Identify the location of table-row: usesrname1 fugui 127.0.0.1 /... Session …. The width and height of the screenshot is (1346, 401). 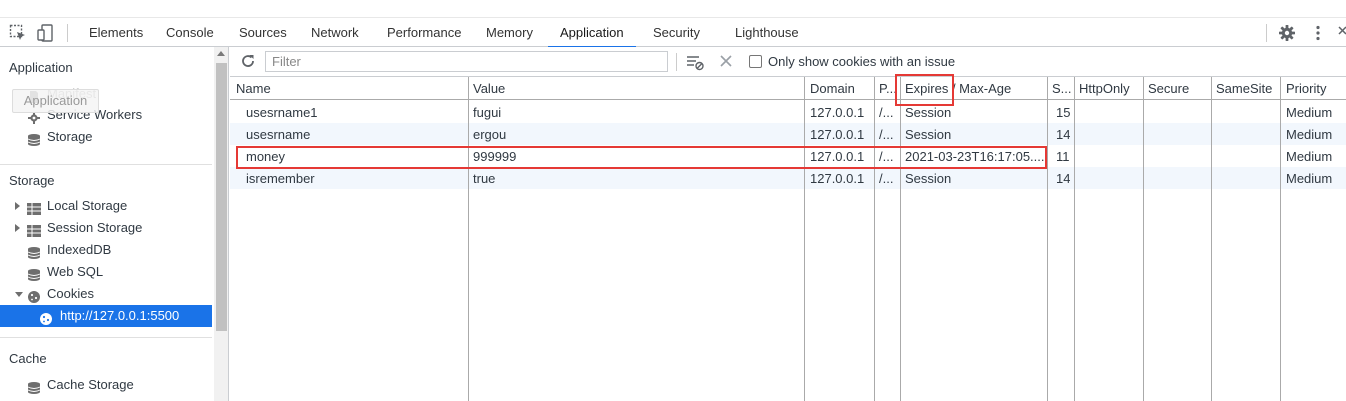
(788, 112).